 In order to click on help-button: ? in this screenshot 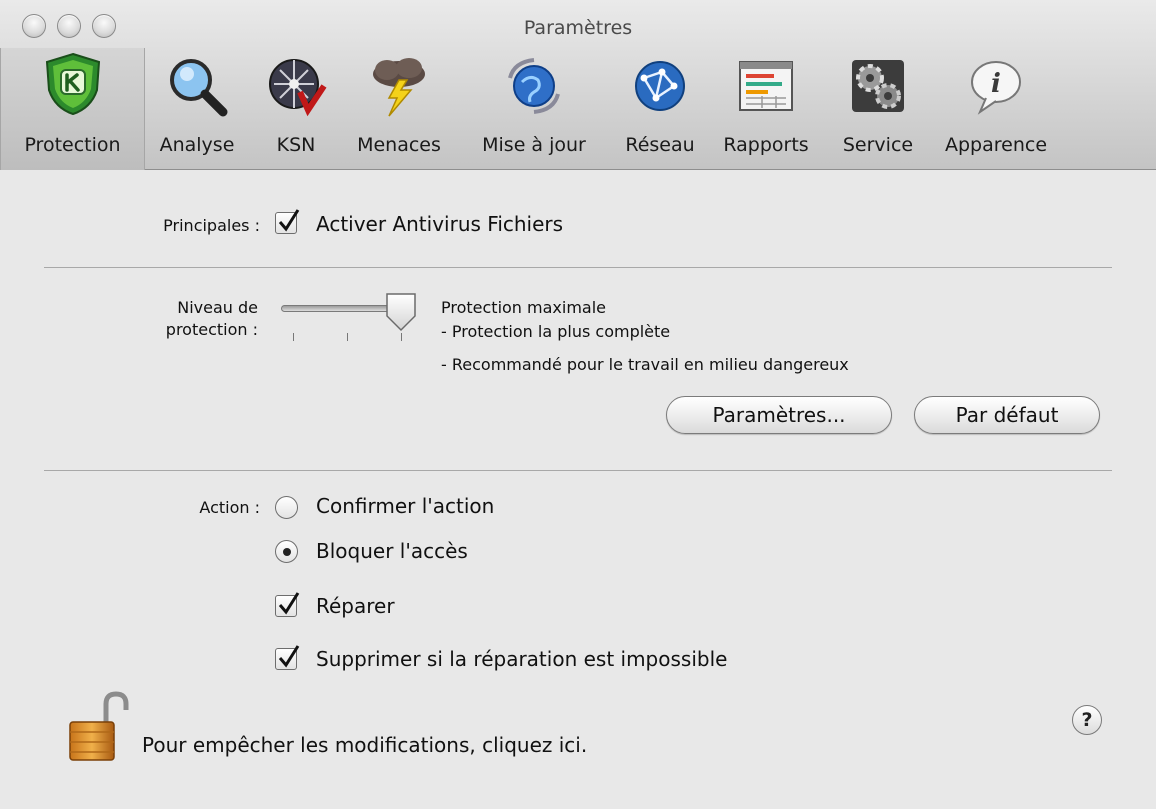, I will do `click(1087, 720)`.